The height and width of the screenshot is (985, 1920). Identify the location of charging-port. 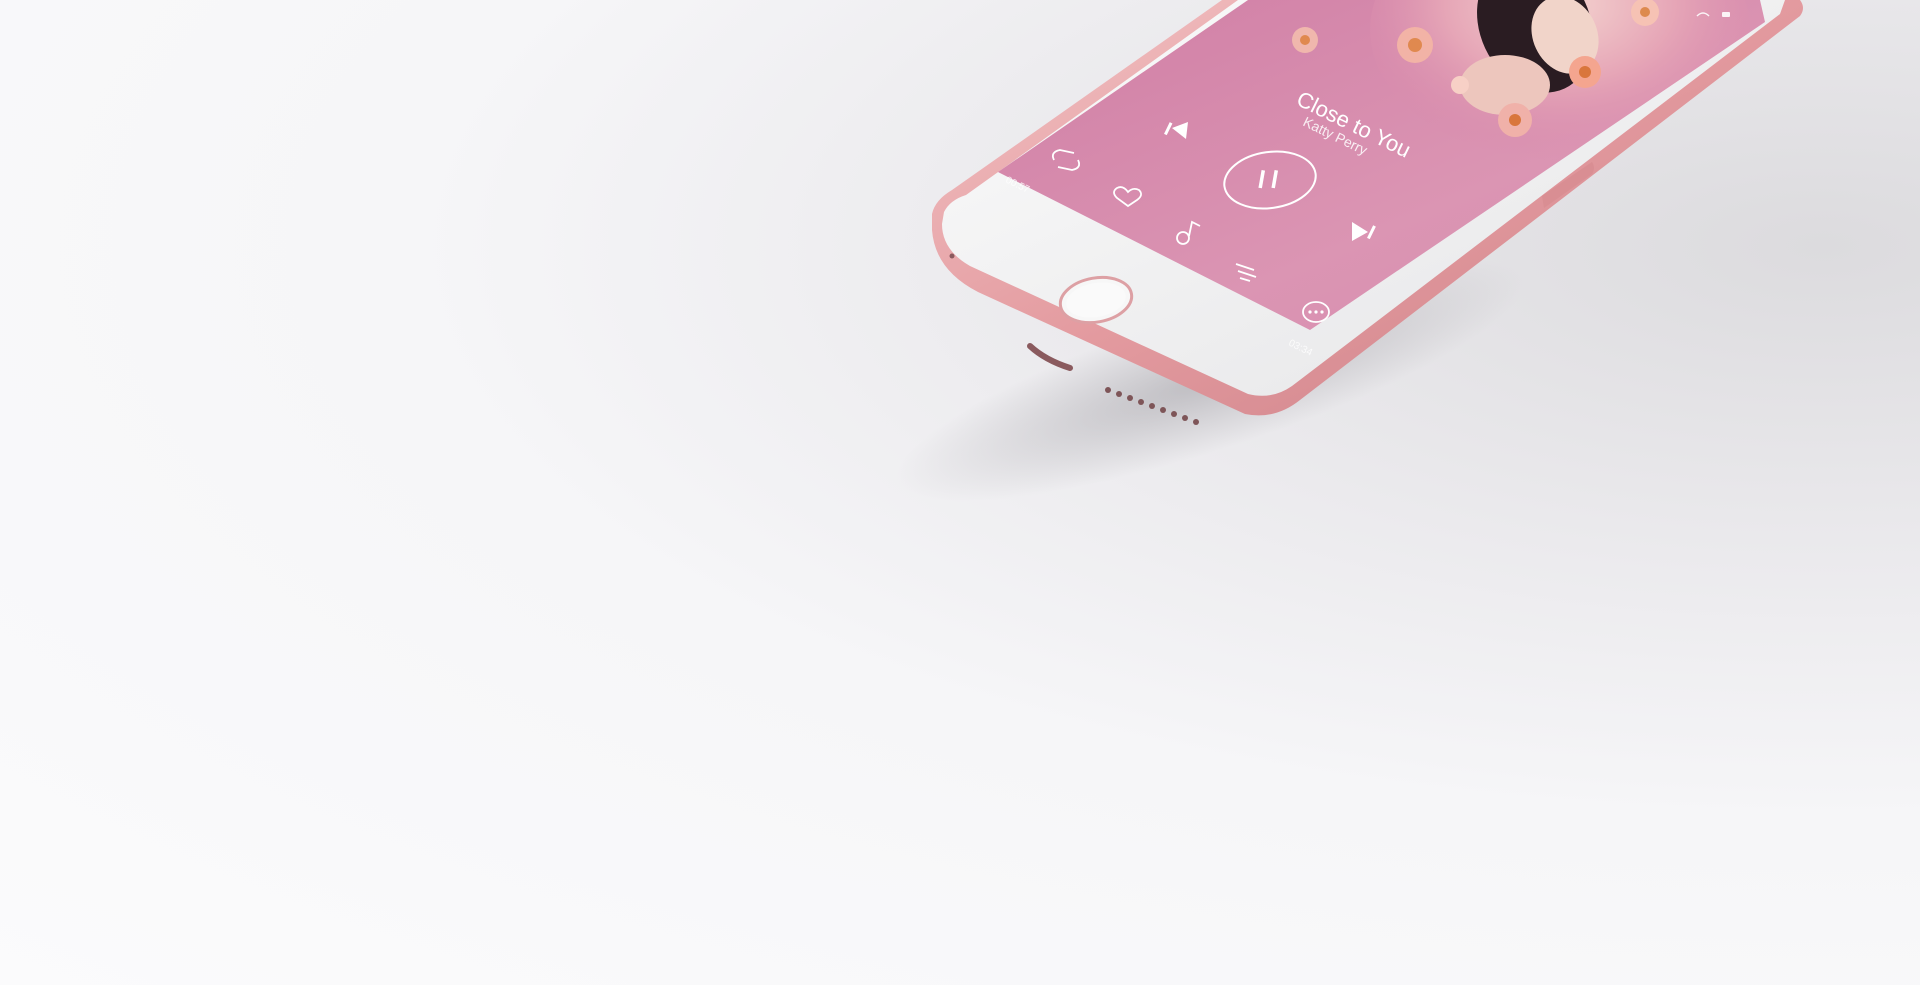
(1050, 357).